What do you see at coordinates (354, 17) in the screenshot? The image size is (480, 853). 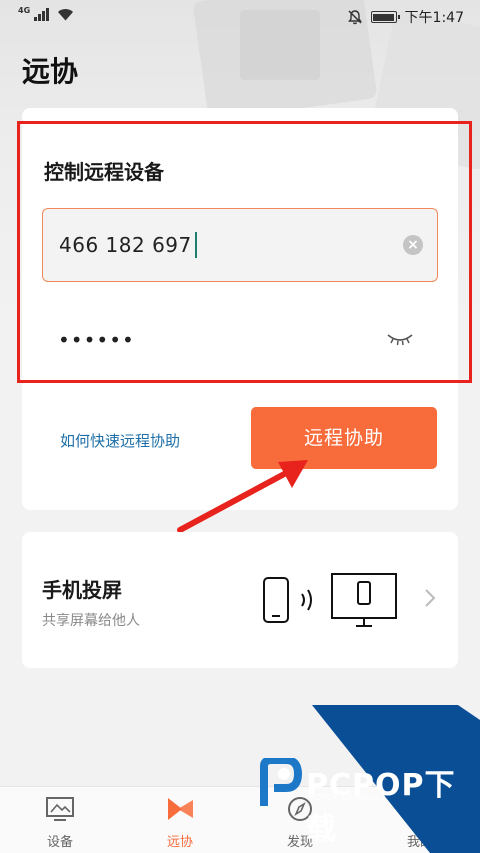 I see `mute-icon` at bounding box center [354, 17].